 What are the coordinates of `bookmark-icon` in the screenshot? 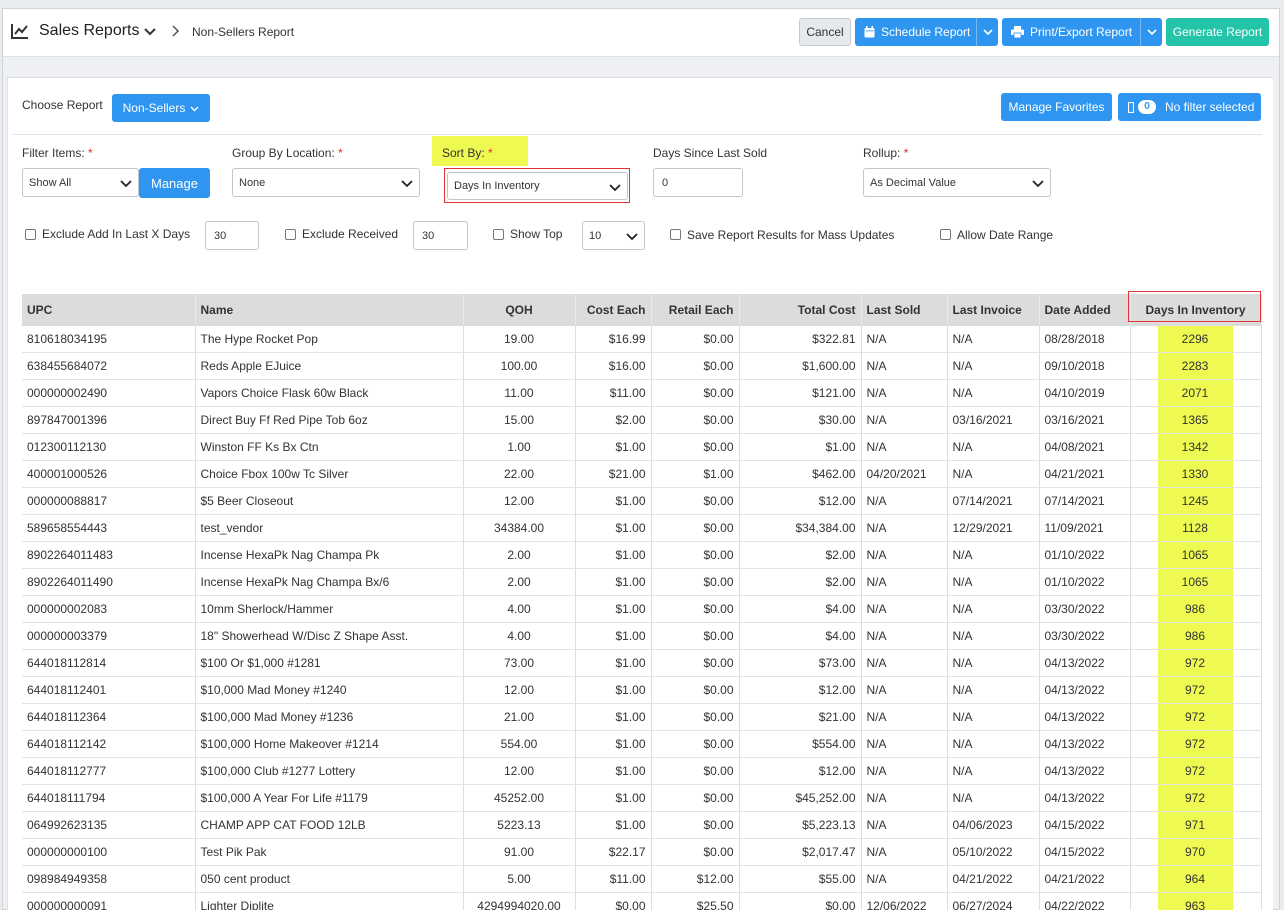 It's located at (1131, 107).